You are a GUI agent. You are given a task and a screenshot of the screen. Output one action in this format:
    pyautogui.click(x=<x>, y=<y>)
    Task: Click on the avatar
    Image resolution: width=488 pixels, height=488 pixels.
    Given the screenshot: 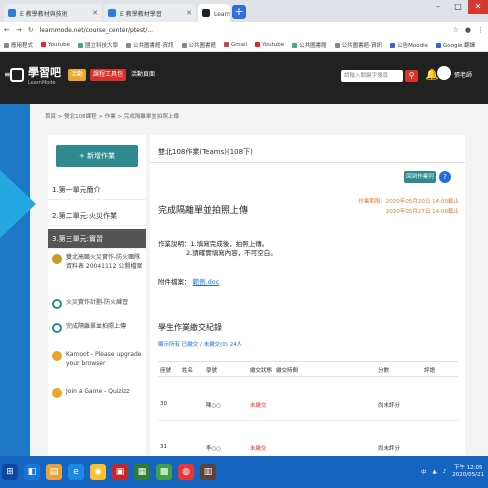 What is the action you would take?
    pyautogui.click(x=444, y=73)
    